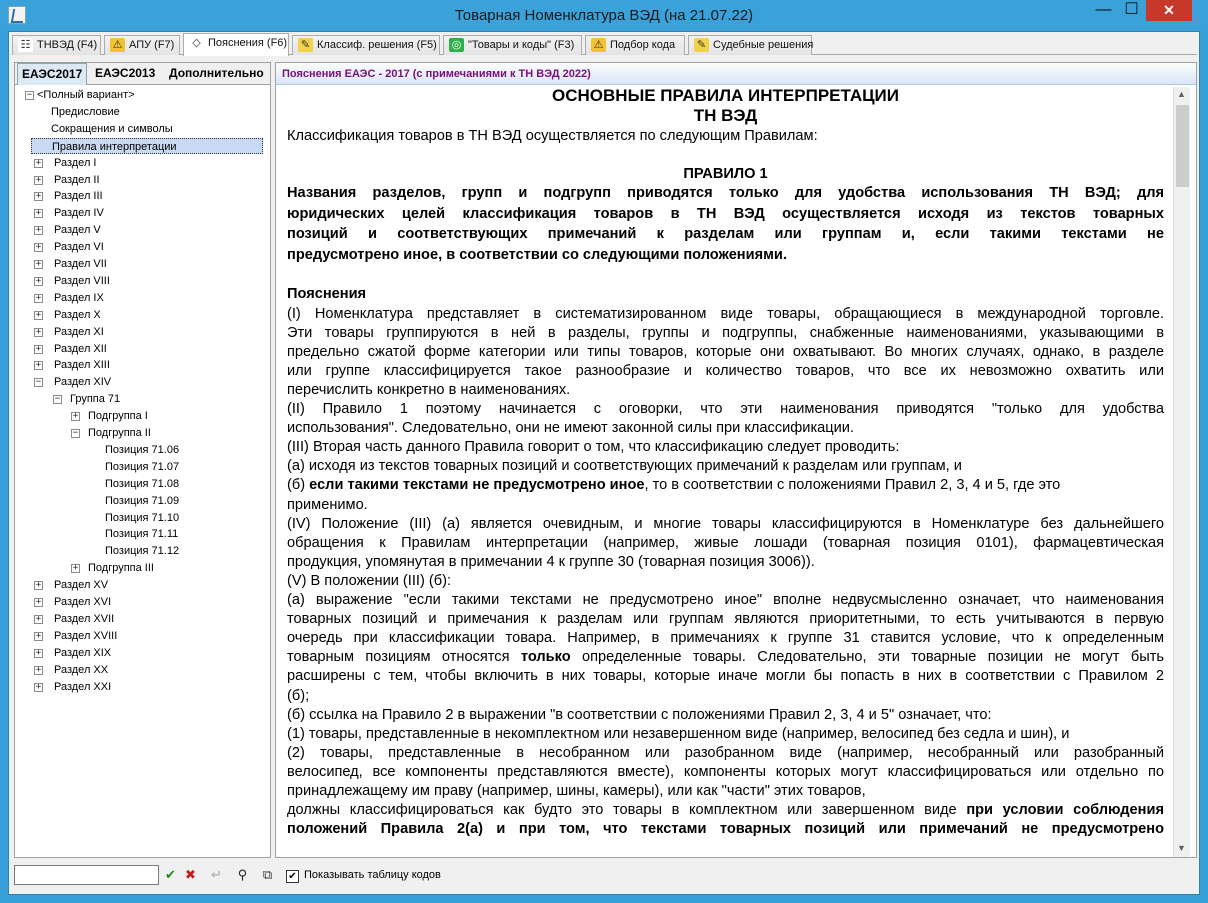 The image size is (1208, 903). I want to click on tree-item: Сокращения и символы, so click(112, 129).